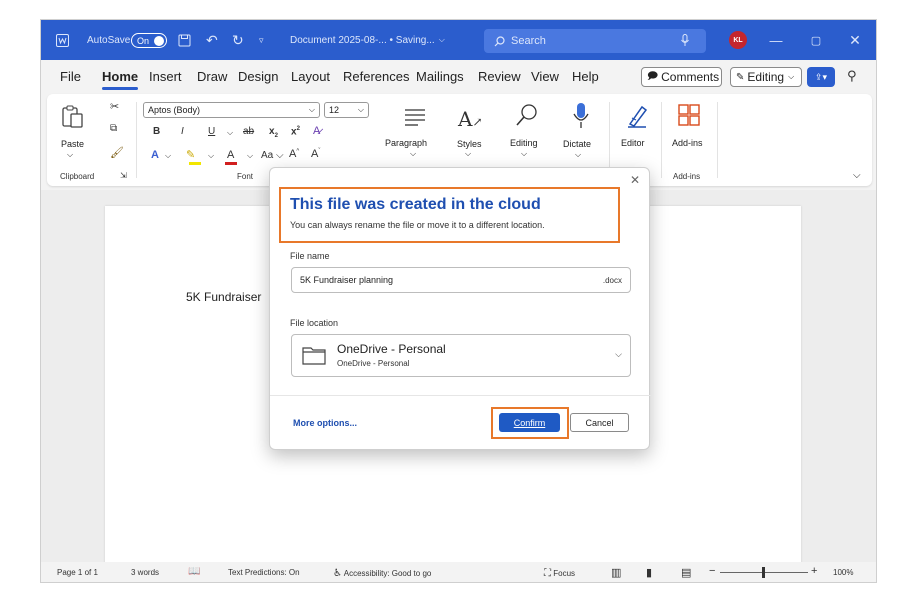 The image size is (910, 596). What do you see at coordinates (687, 143) in the screenshot?
I see `addins-label: Add-ins` at bounding box center [687, 143].